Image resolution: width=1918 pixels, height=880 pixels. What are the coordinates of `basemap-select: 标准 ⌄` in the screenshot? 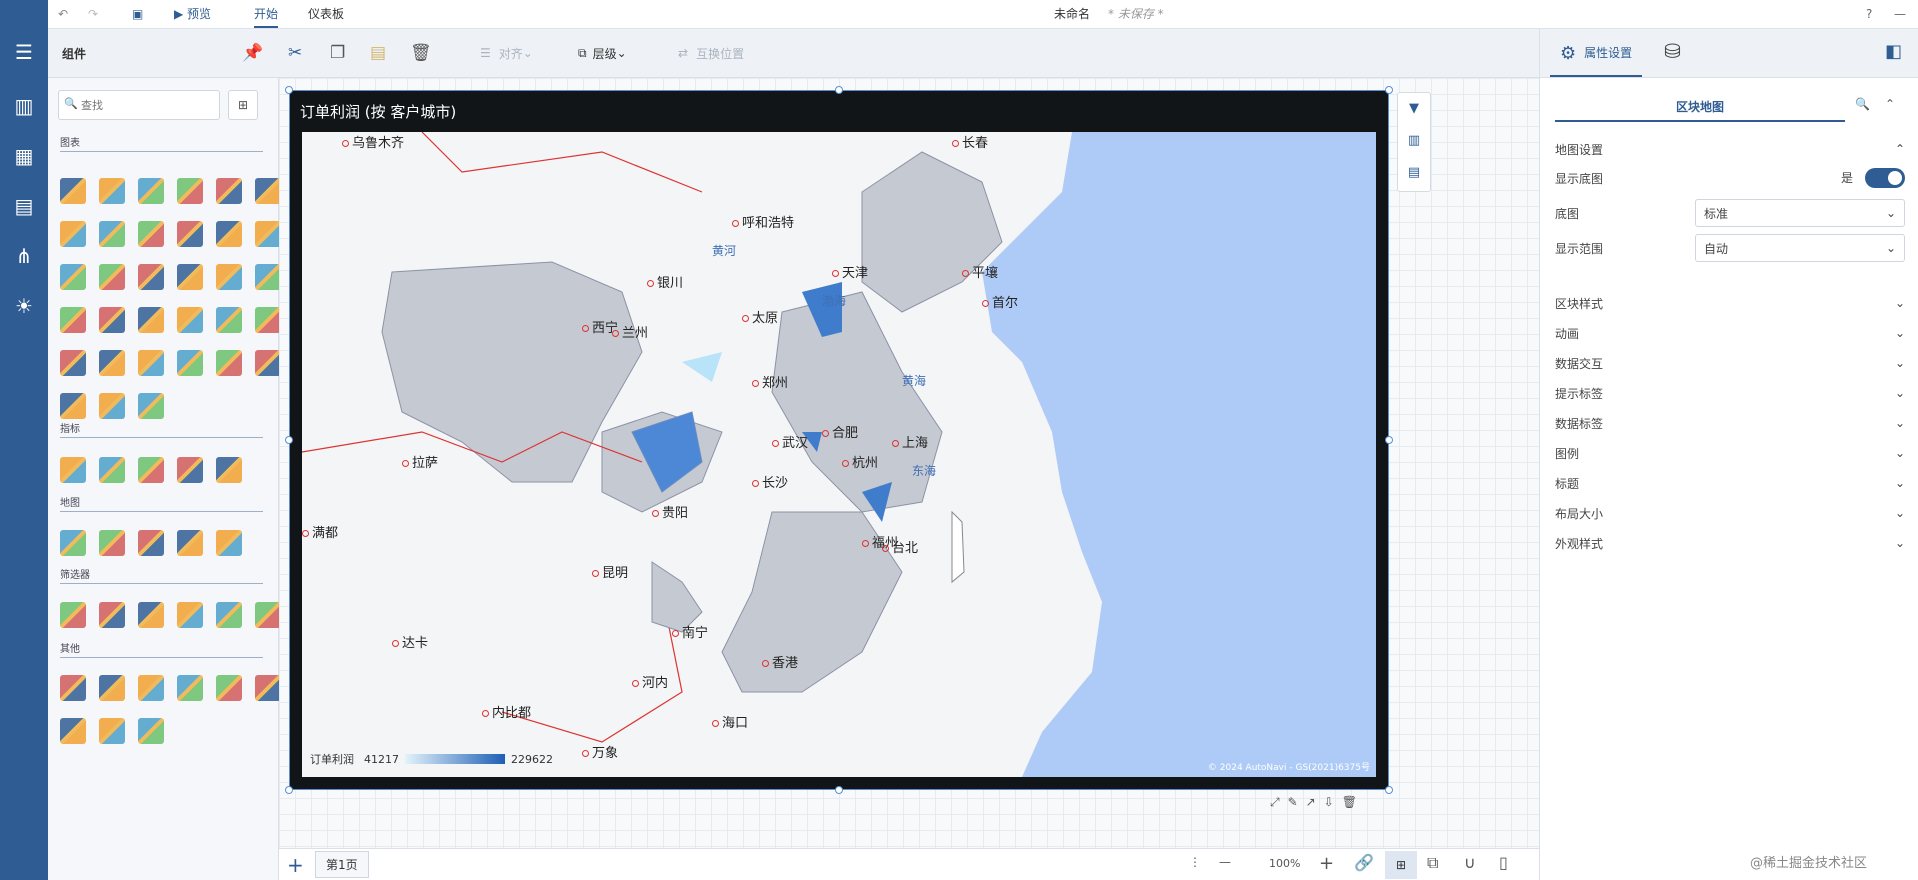 It's located at (1800, 213).